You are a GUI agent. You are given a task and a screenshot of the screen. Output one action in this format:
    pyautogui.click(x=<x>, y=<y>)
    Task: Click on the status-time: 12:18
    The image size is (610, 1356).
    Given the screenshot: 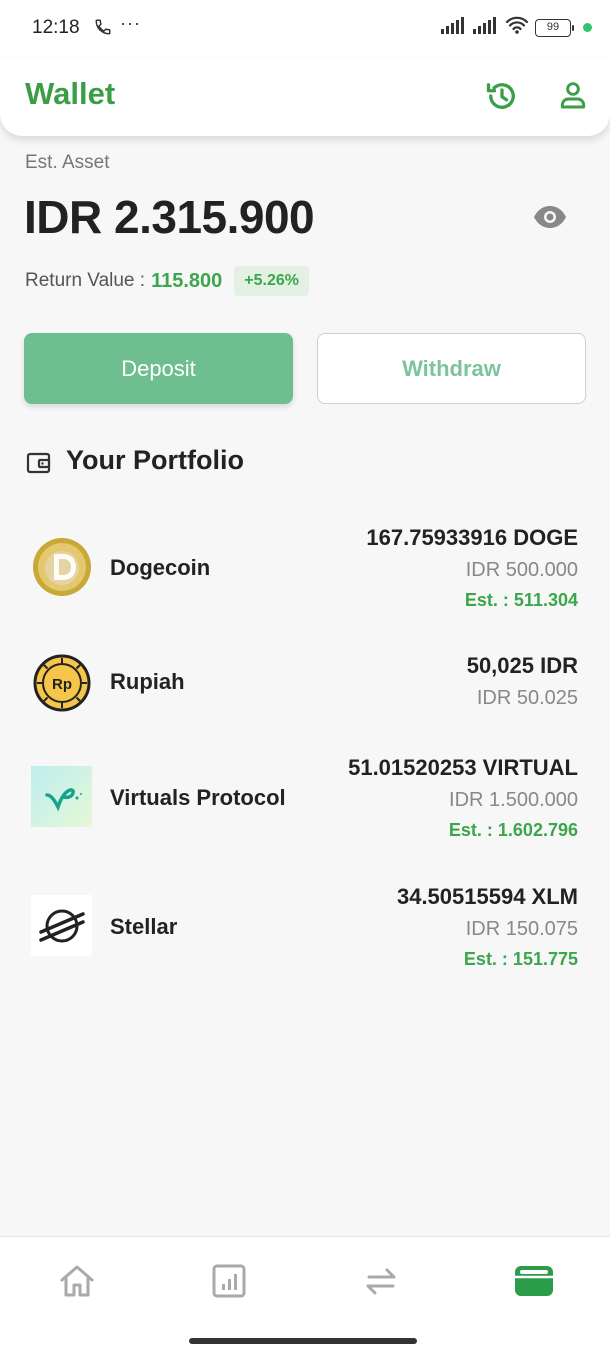 What is the action you would take?
    pyautogui.click(x=56, y=27)
    